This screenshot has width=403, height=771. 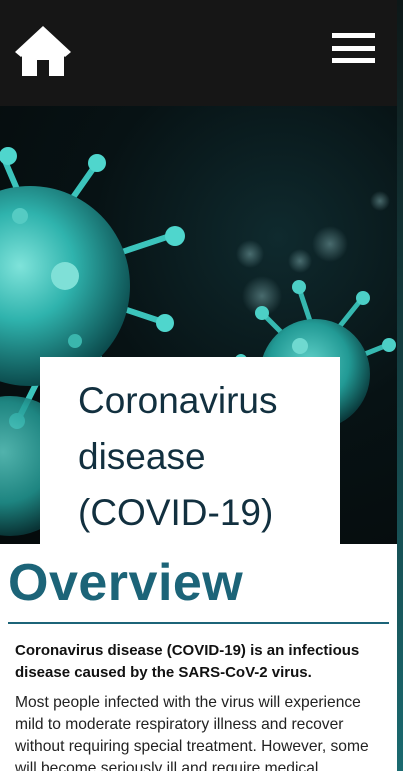 I want to click on section-divider, so click(x=198, y=623).